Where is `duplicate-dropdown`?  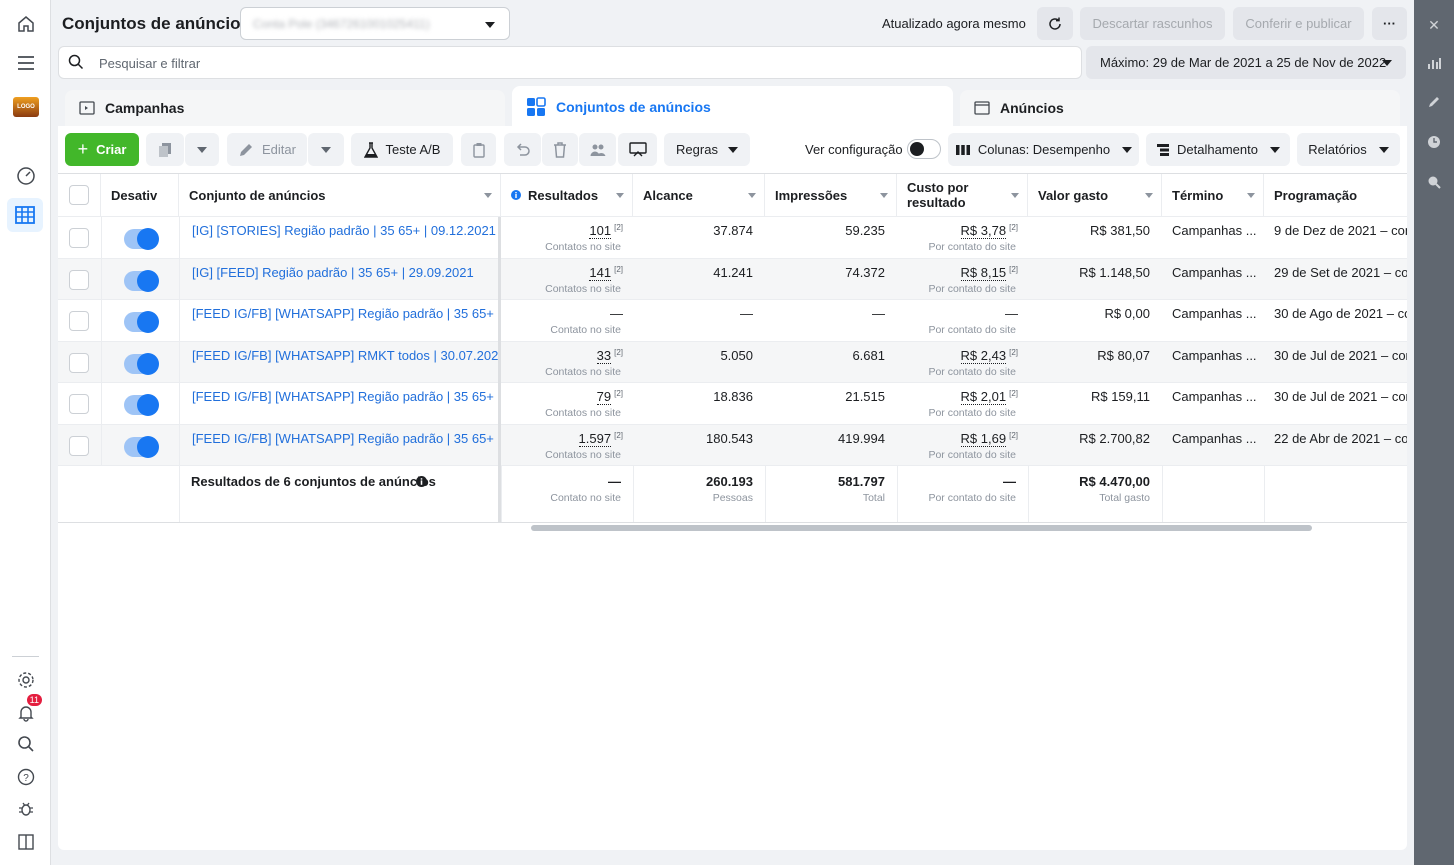
duplicate-dropdown is located at coordinates (202, 149).